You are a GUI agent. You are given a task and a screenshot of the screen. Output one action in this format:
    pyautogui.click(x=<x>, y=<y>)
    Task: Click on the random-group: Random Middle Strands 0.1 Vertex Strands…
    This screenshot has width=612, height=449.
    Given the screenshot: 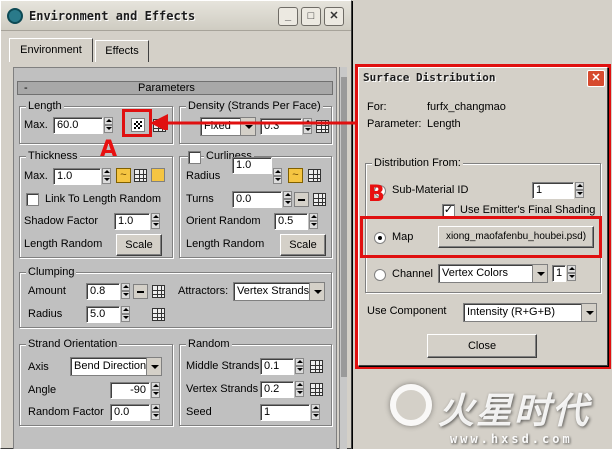 What is the action you would take?
    pyautogui.click(x=255, y=382)
    